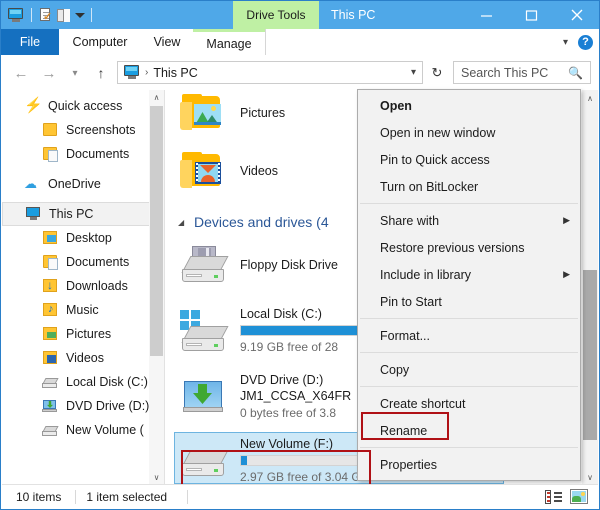  Describe the element at coordinates (33, 105) in the screenshot. I see `quick-access-icon: ⚡` at that location.